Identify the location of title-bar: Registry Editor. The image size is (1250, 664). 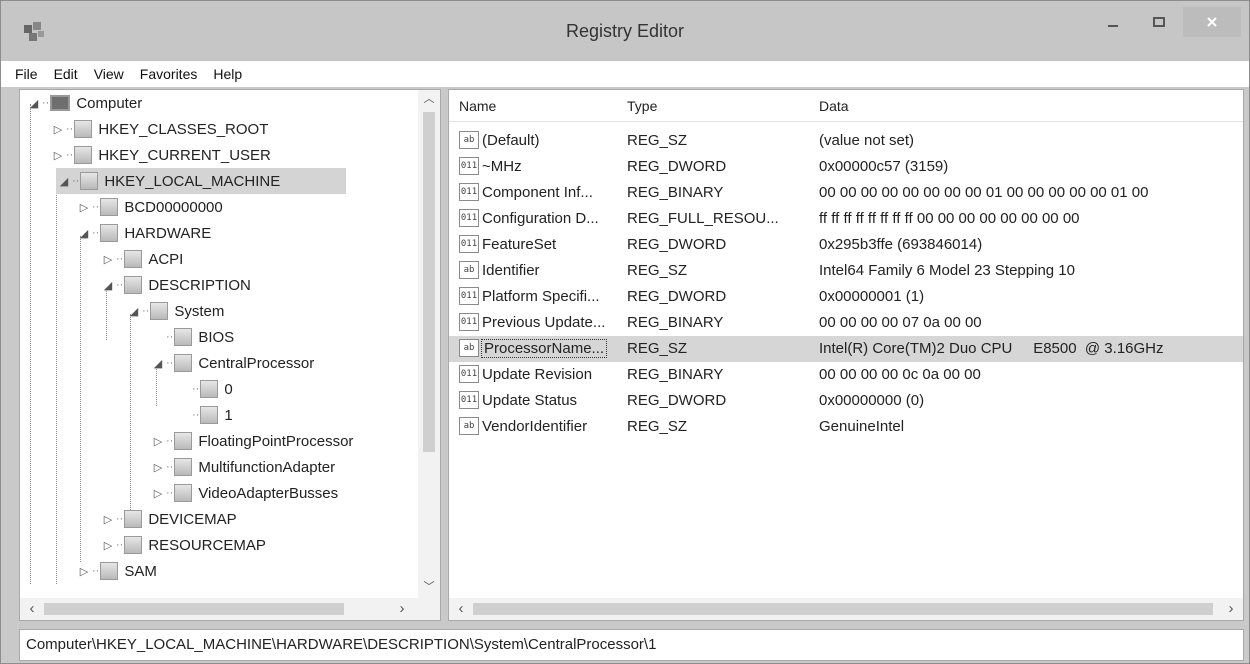
(625, 31).